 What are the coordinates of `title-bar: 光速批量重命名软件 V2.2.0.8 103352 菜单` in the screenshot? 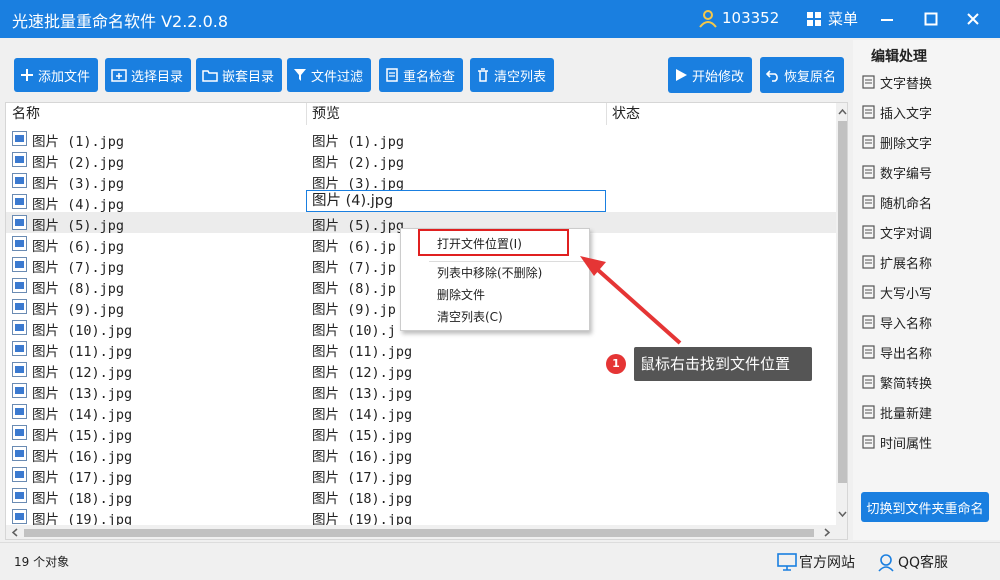 It's located at (500, 19).